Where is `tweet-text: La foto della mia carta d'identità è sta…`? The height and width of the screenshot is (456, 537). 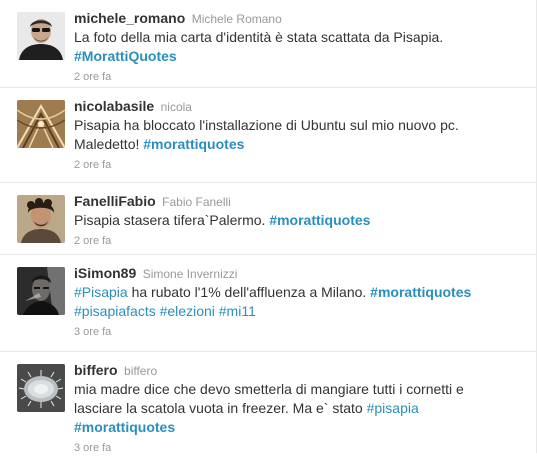 tweet-text: La foto della mia carta d'identità è sta… is located at coordinates (301, 47).